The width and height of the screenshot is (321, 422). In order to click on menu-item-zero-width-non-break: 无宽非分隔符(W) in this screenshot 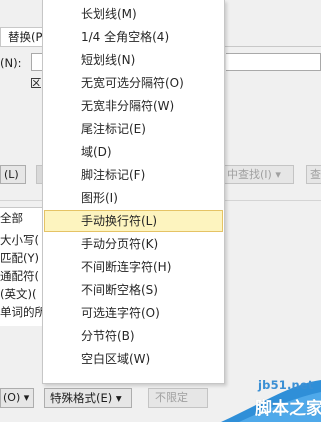, I will do `click(133, 106)`.